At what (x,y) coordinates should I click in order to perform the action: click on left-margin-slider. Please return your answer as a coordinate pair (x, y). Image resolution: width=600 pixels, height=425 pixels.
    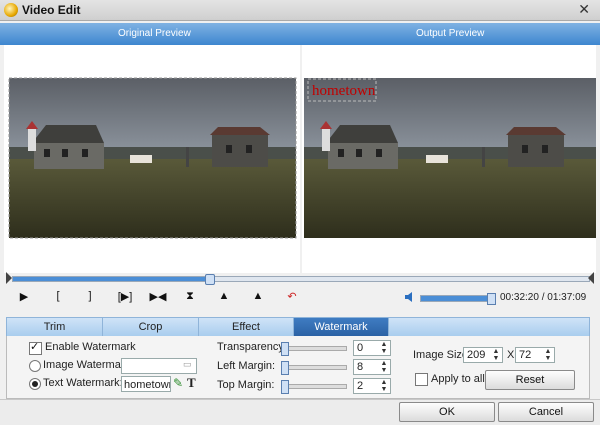
    Looking at the image, I should click on (314, 368).